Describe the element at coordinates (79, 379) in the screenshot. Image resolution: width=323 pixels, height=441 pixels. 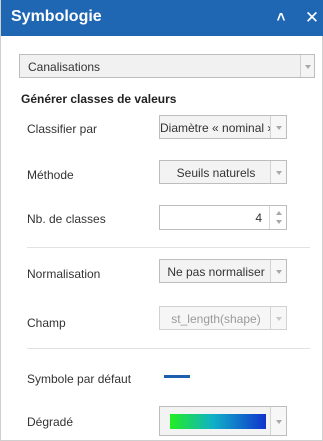
I see `default-symbol-label: Symbole par défaut` at that location.